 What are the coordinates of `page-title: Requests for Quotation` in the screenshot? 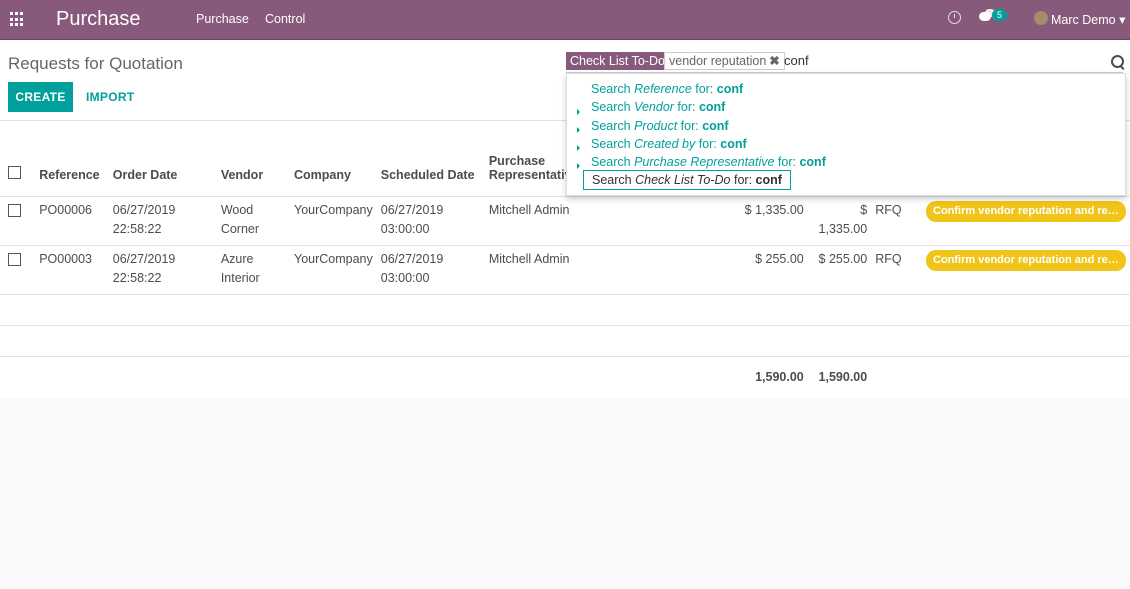 It's located at (95, 63).